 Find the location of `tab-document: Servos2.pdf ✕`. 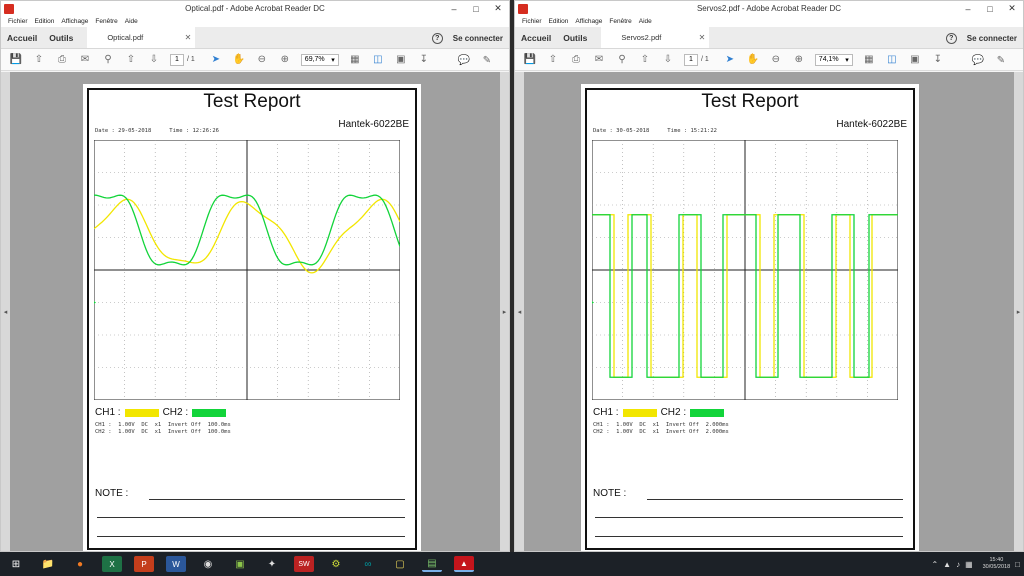

tab-document: Servos2.pdf ✕ is located at coordinates (655, 37).